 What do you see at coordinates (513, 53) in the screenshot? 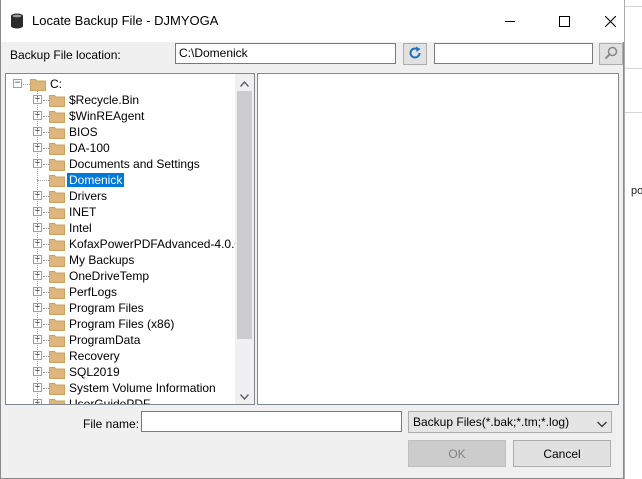
I see `search-input` at bounding box center [513, 53].